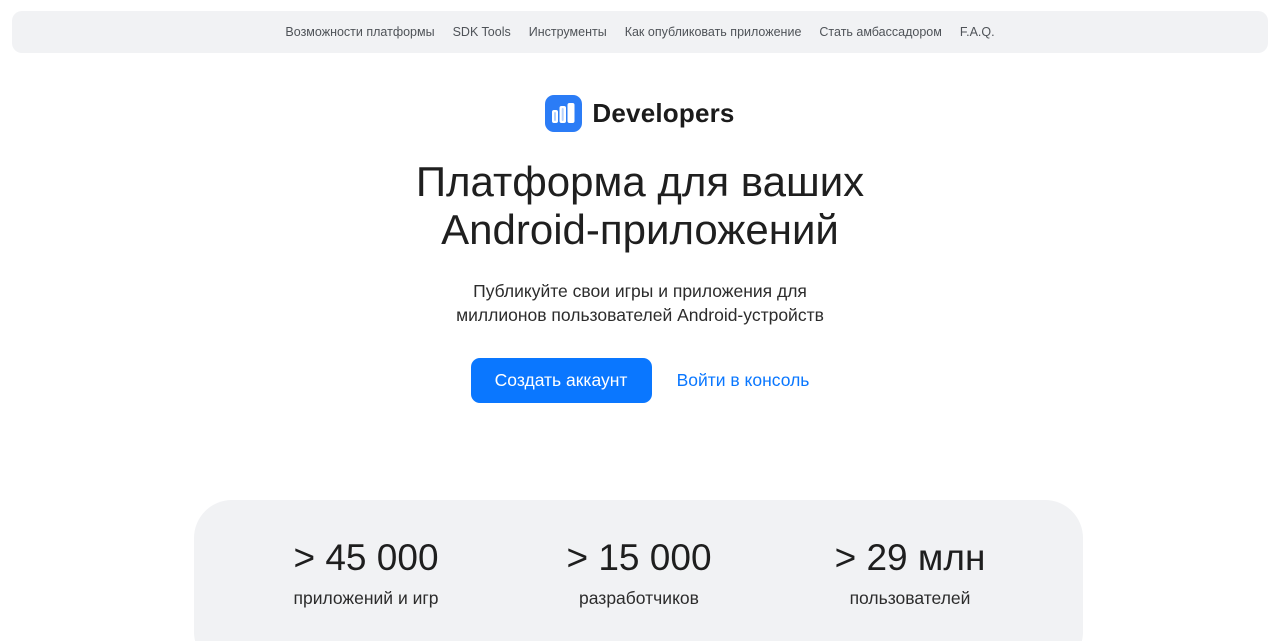 Image resolution: width=1280 pixels, height=641 pixels. I want to click on brand-header: Developers, so click(640, 113).